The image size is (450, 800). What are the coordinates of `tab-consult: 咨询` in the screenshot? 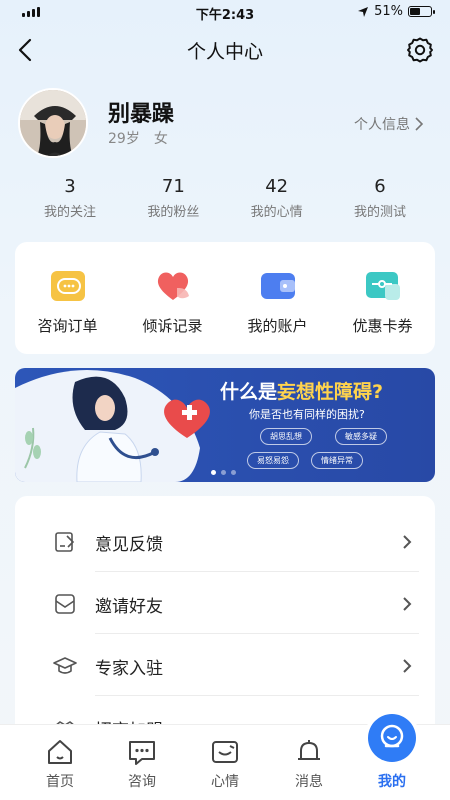 It's located at (142, 764).